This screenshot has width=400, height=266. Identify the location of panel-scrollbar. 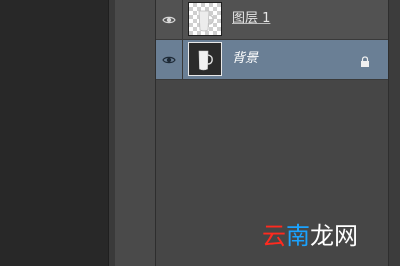
(394, 133).